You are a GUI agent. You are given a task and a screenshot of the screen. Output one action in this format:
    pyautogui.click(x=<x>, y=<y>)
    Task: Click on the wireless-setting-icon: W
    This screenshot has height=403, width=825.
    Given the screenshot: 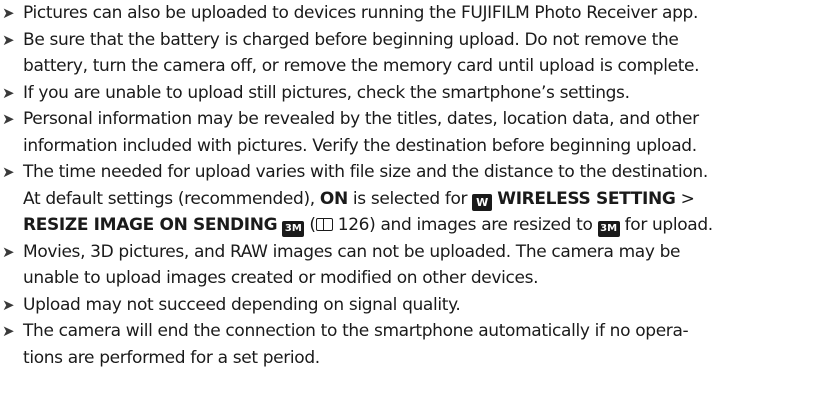 What is the action you would take?
    pyautogui.click(x=482, y=202)
    